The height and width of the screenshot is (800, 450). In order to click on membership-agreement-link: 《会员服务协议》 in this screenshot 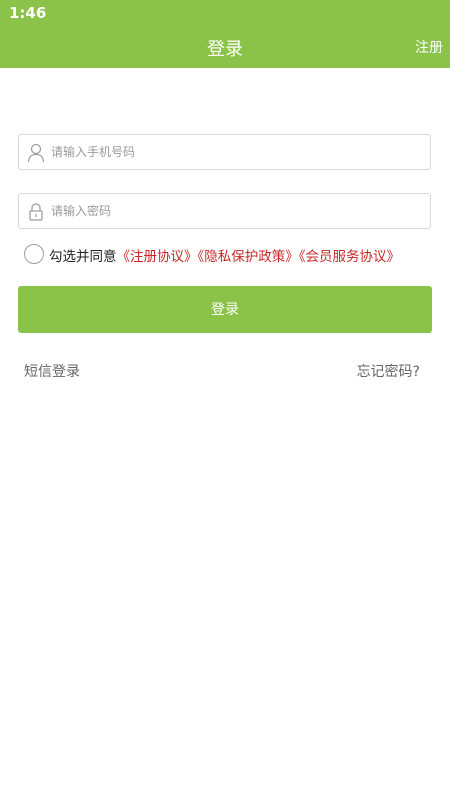, I will do `click(349, 257)`.